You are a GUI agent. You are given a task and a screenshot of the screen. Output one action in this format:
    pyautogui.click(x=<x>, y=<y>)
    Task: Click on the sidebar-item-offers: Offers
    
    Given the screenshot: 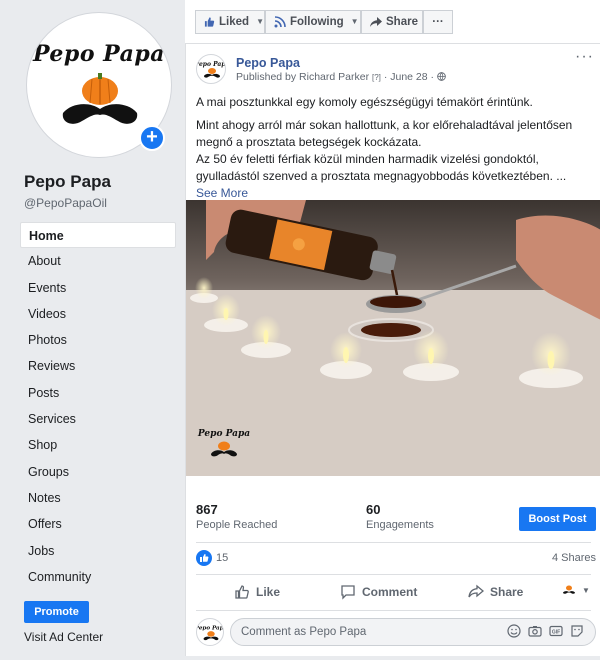 What is the action you would take?
    pyautogui.click(x=98, y=524)
    